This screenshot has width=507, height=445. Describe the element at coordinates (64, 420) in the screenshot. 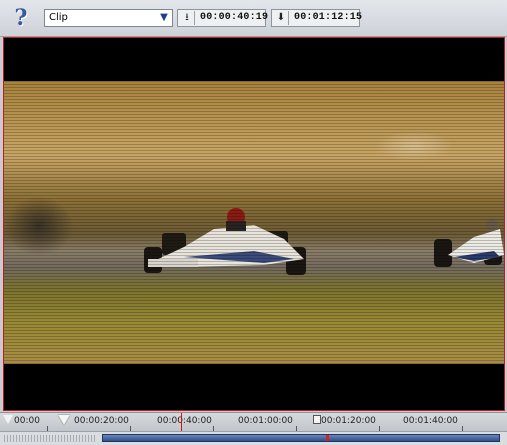

I see `in-point-marker-icon` at that location.